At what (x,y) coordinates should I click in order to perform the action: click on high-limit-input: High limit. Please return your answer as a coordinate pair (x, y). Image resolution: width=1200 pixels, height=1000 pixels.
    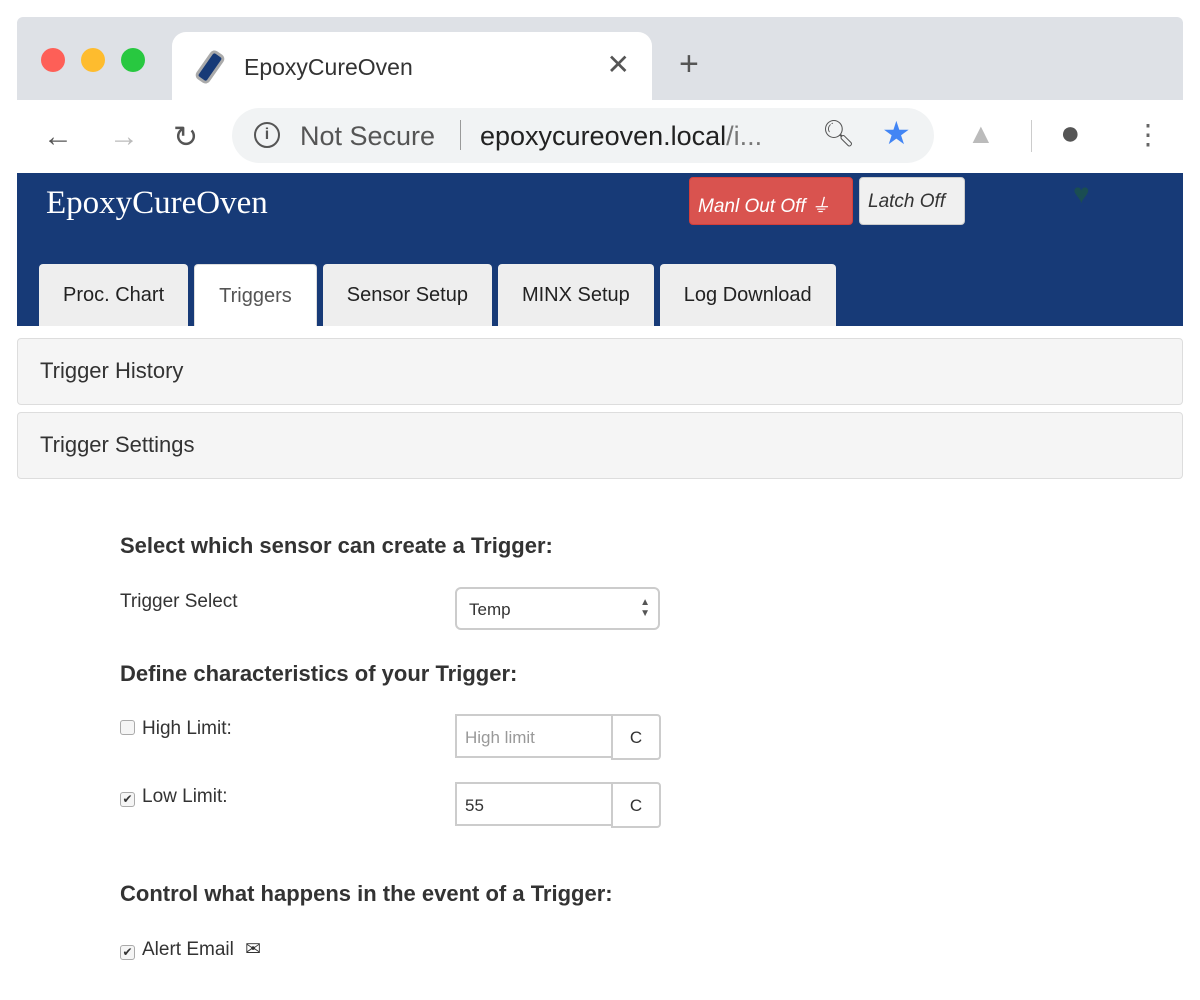
    Looking at the image, I should click on (533, 736).